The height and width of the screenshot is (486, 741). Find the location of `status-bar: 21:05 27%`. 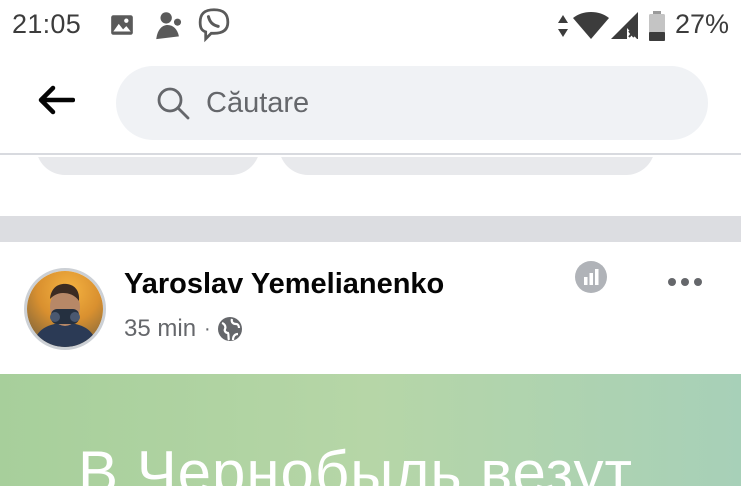

status-bar: 21:05 27% is located at coordinates (370, 26).